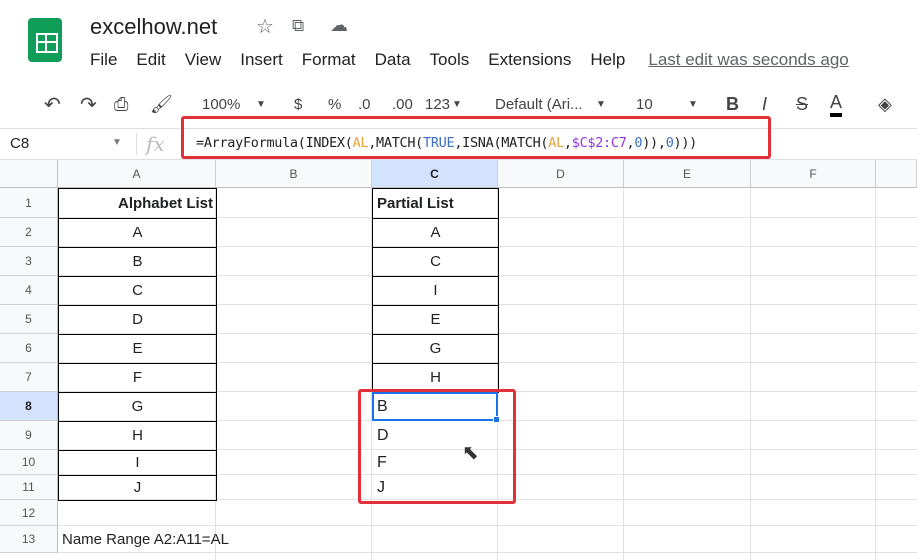 Image resolution: width=917 pixels, height=560 pixels. What do you see at coordinates (435, 233) in the screenshot?
I see `cell-c2: A` at bounding box center [435, 233].